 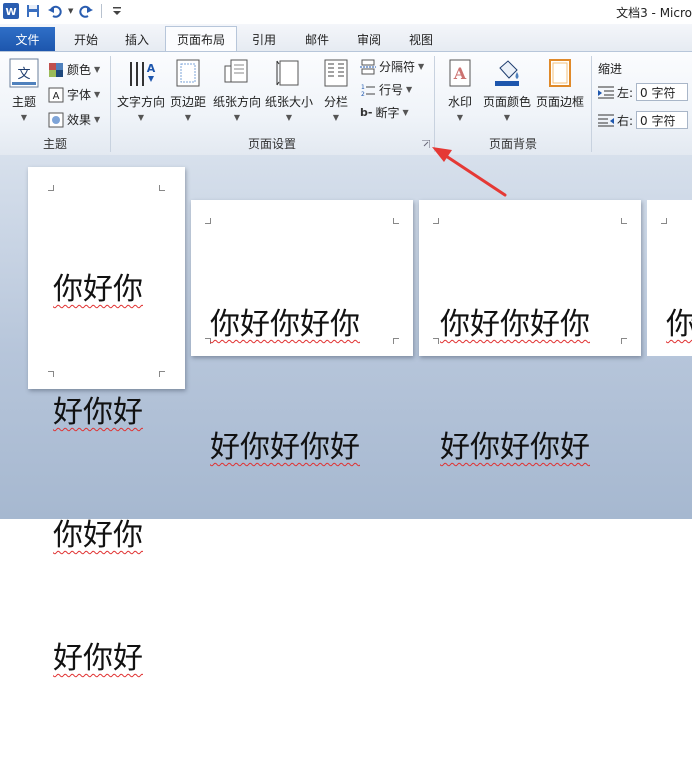 I want to click on watermark-label: 水印, so click(x=459, y=102).